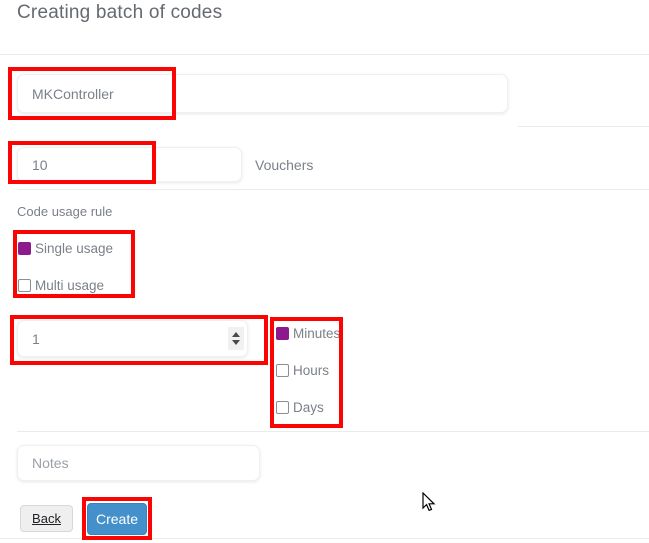 This screenshot has width=649, height=543. Describe the element at coordinates (282, 370) in the screenshot. I see `checkbox-hours-box` at that location.